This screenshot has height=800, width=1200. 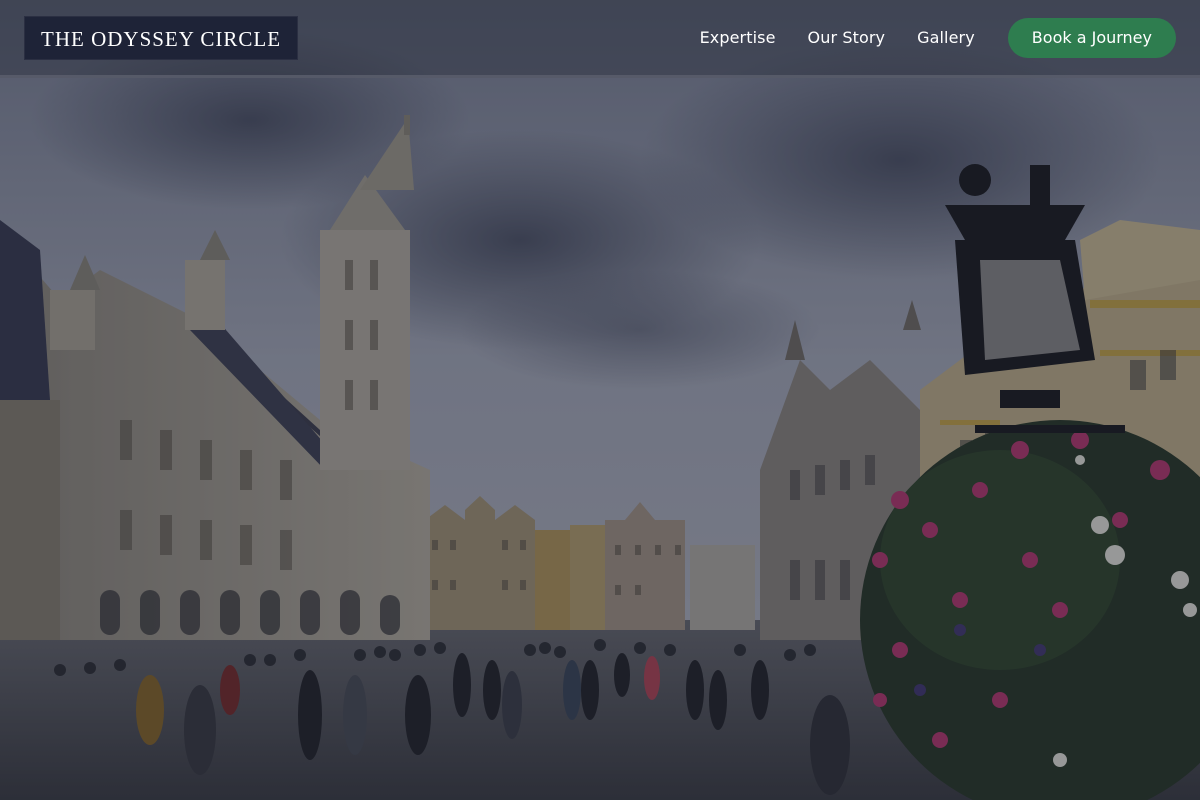 What do you see at coordinates (1091, 37) in the screenshot?
I see `book-a-journey-button: Book a Journey` at bounding box center [1091, 37].